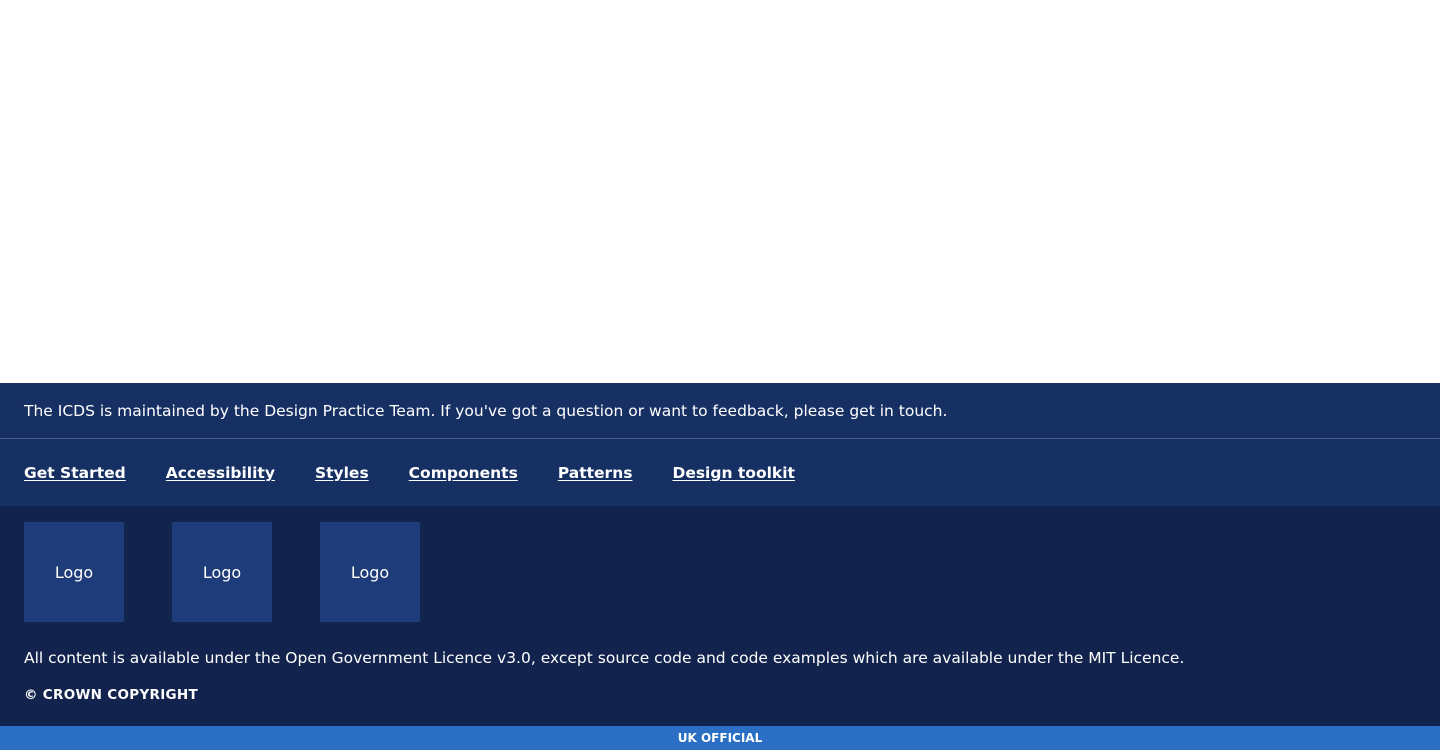 The image size is (1440, 750). What do you see at coordinates (111, 695) in the screenshot?
I see `copyright-text: © CROWN COPYRIGHT` at bounding box center [111, 695].